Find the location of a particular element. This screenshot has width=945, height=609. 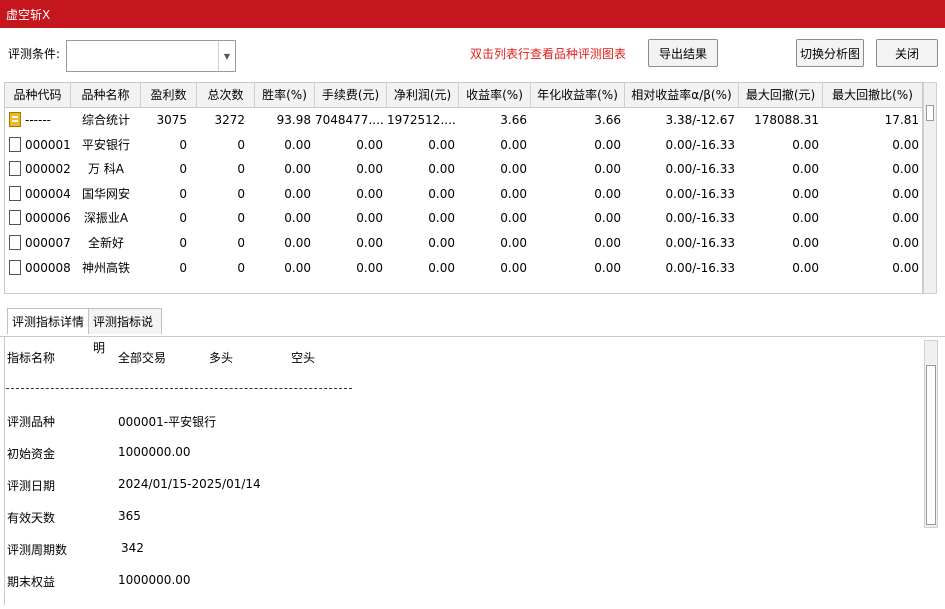

col-header-name: 品种名称 is located at coordinates (106, 95).